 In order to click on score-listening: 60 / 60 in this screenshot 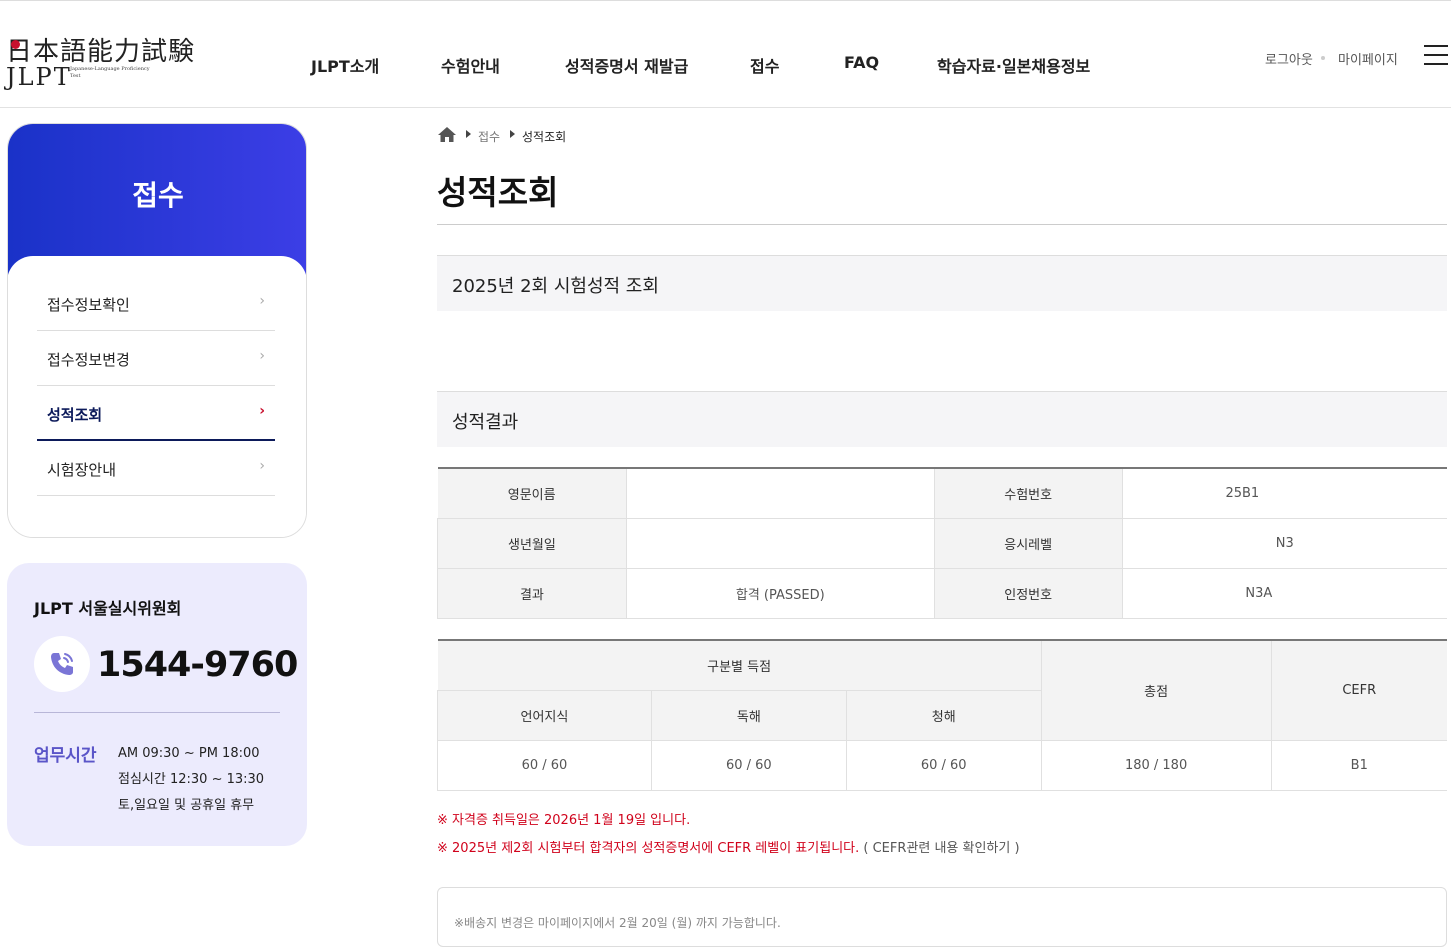, I will do `click(943, 765)`.